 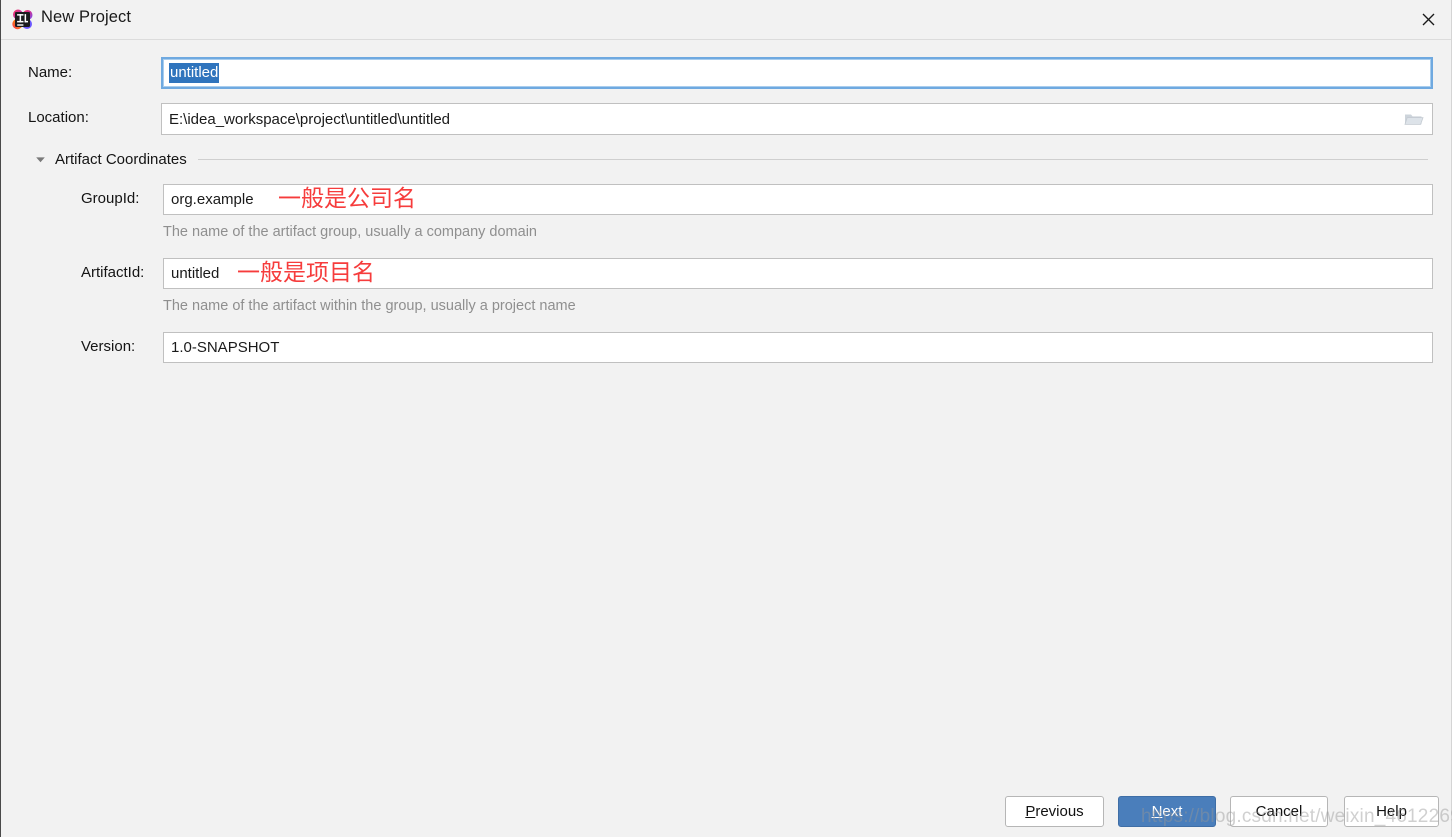 What do you see at coordinates (1414, 119) in the screenshot?
I see `folder-icon` at bounding box center [1414, 119].